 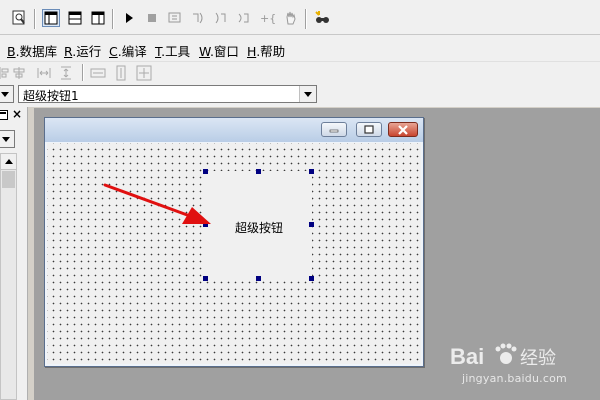 What do you see at coordinates (538, 358) in the screenshot?
I see `watermark-brand-2: 经验` at bounding box center [538, 358].